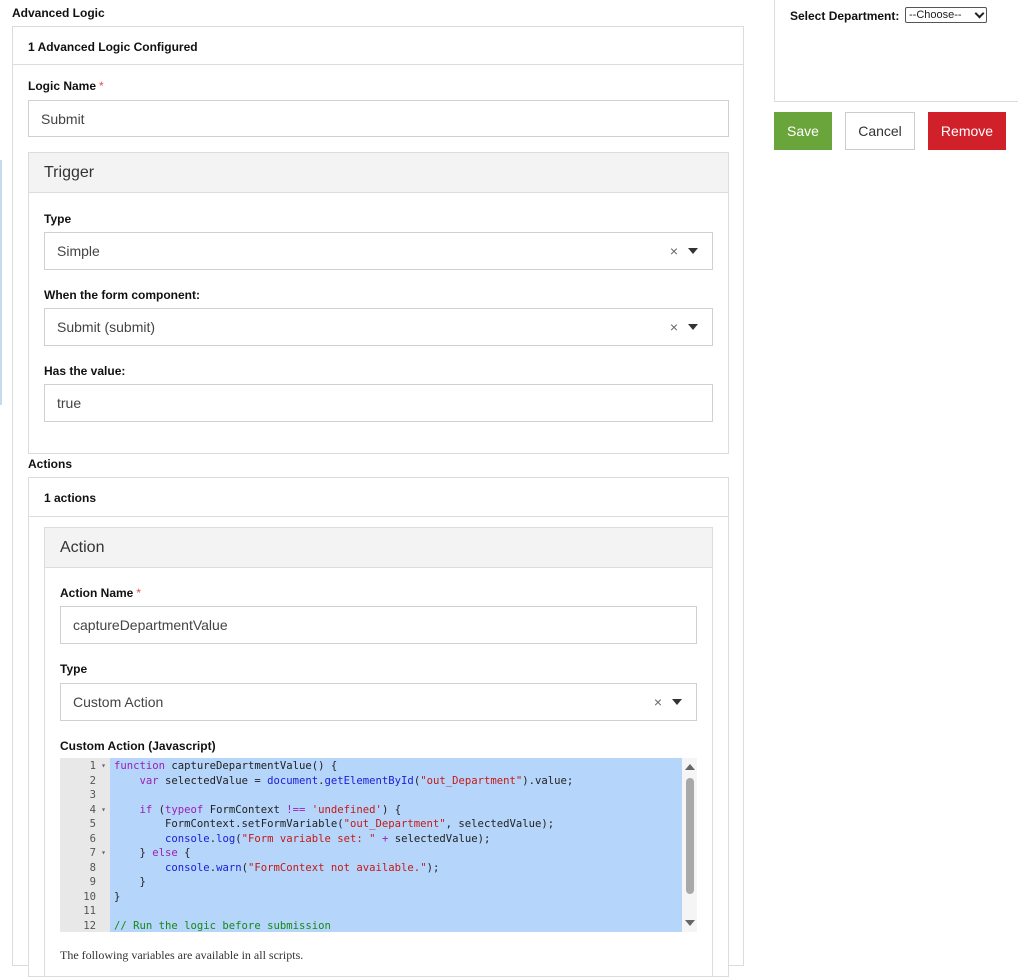  I want to click on trigger-component-label: When the form component:, so click(122, 295).